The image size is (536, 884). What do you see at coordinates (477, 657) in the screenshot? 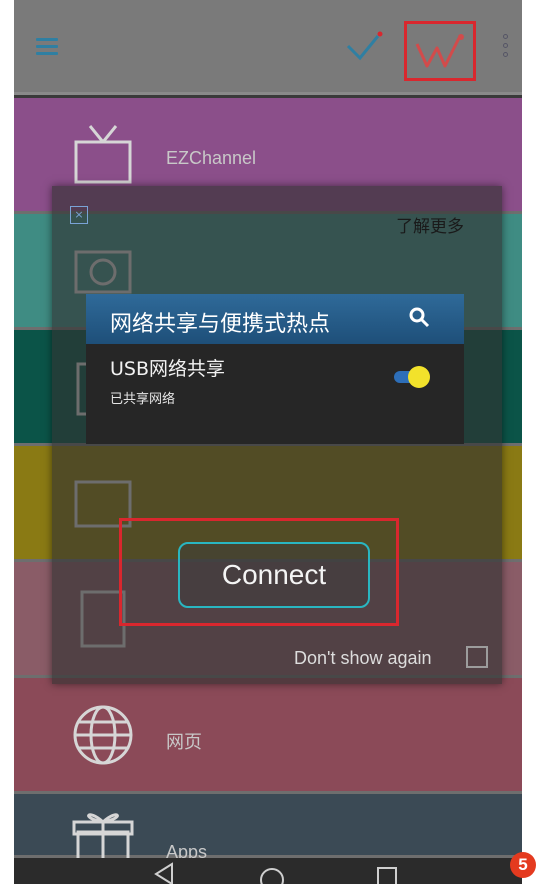
I see `dont-show-again-checkbox` at bounding box center [477, 657].